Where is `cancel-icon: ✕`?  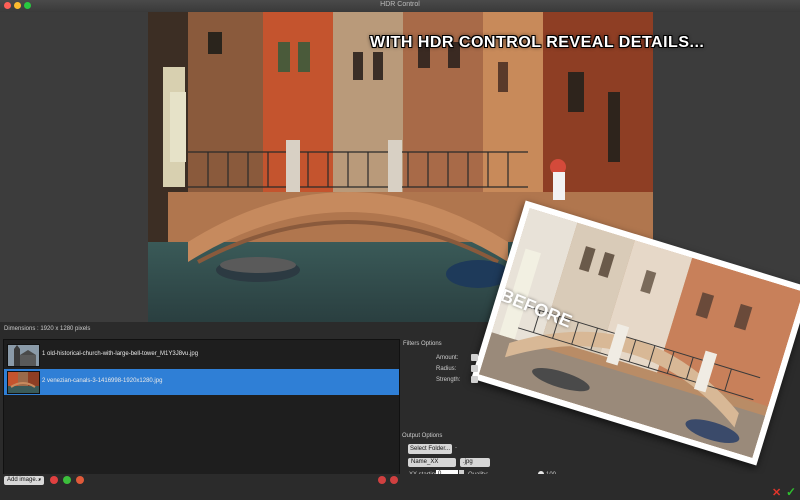 cancel-icon: ✕ is located at coordinates (776, 492).